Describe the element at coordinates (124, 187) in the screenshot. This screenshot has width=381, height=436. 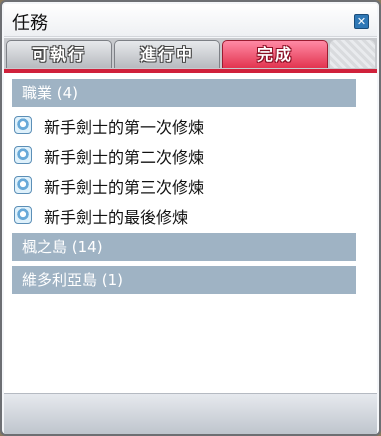
I see `quest-title: 新手劍士的第三次修煉` at that location.